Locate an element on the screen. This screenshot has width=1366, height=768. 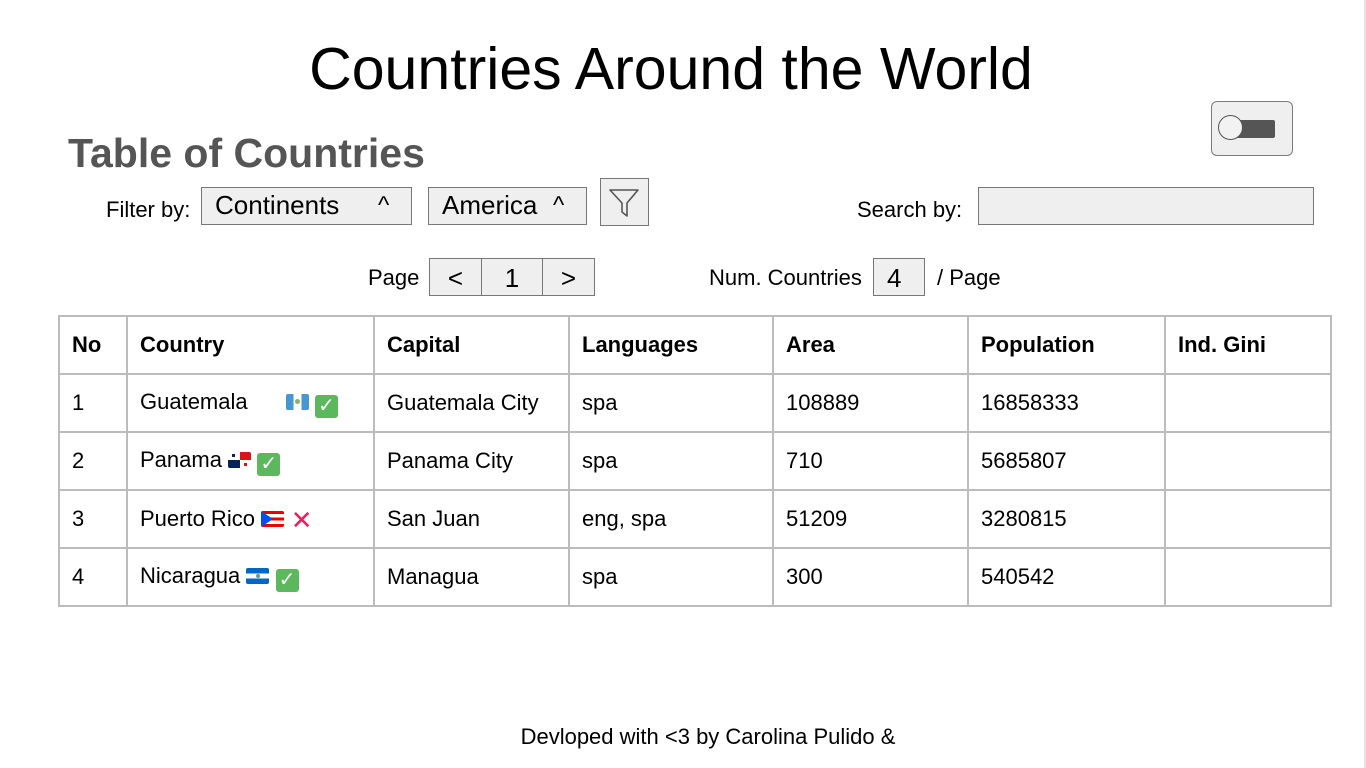
cell-population: 16858333 is located at coordinates (1066, 403).